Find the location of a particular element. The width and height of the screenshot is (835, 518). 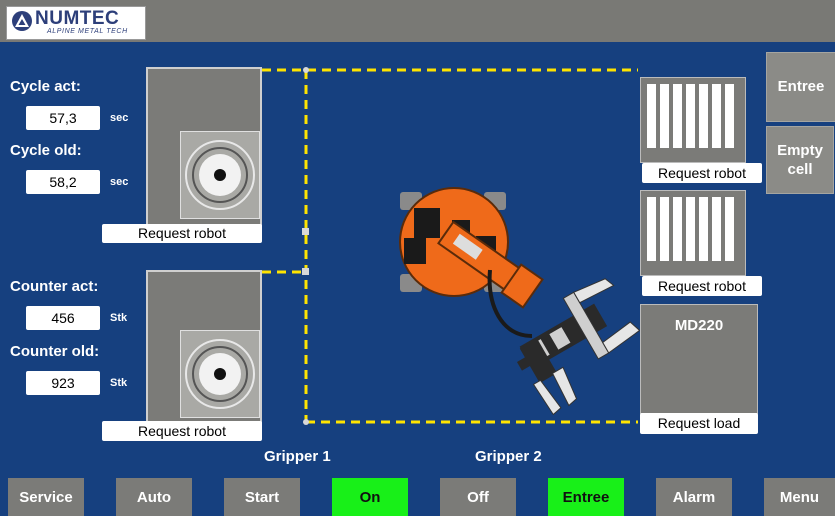

entree-side-button: Entree is located at coordinates (800, 87).